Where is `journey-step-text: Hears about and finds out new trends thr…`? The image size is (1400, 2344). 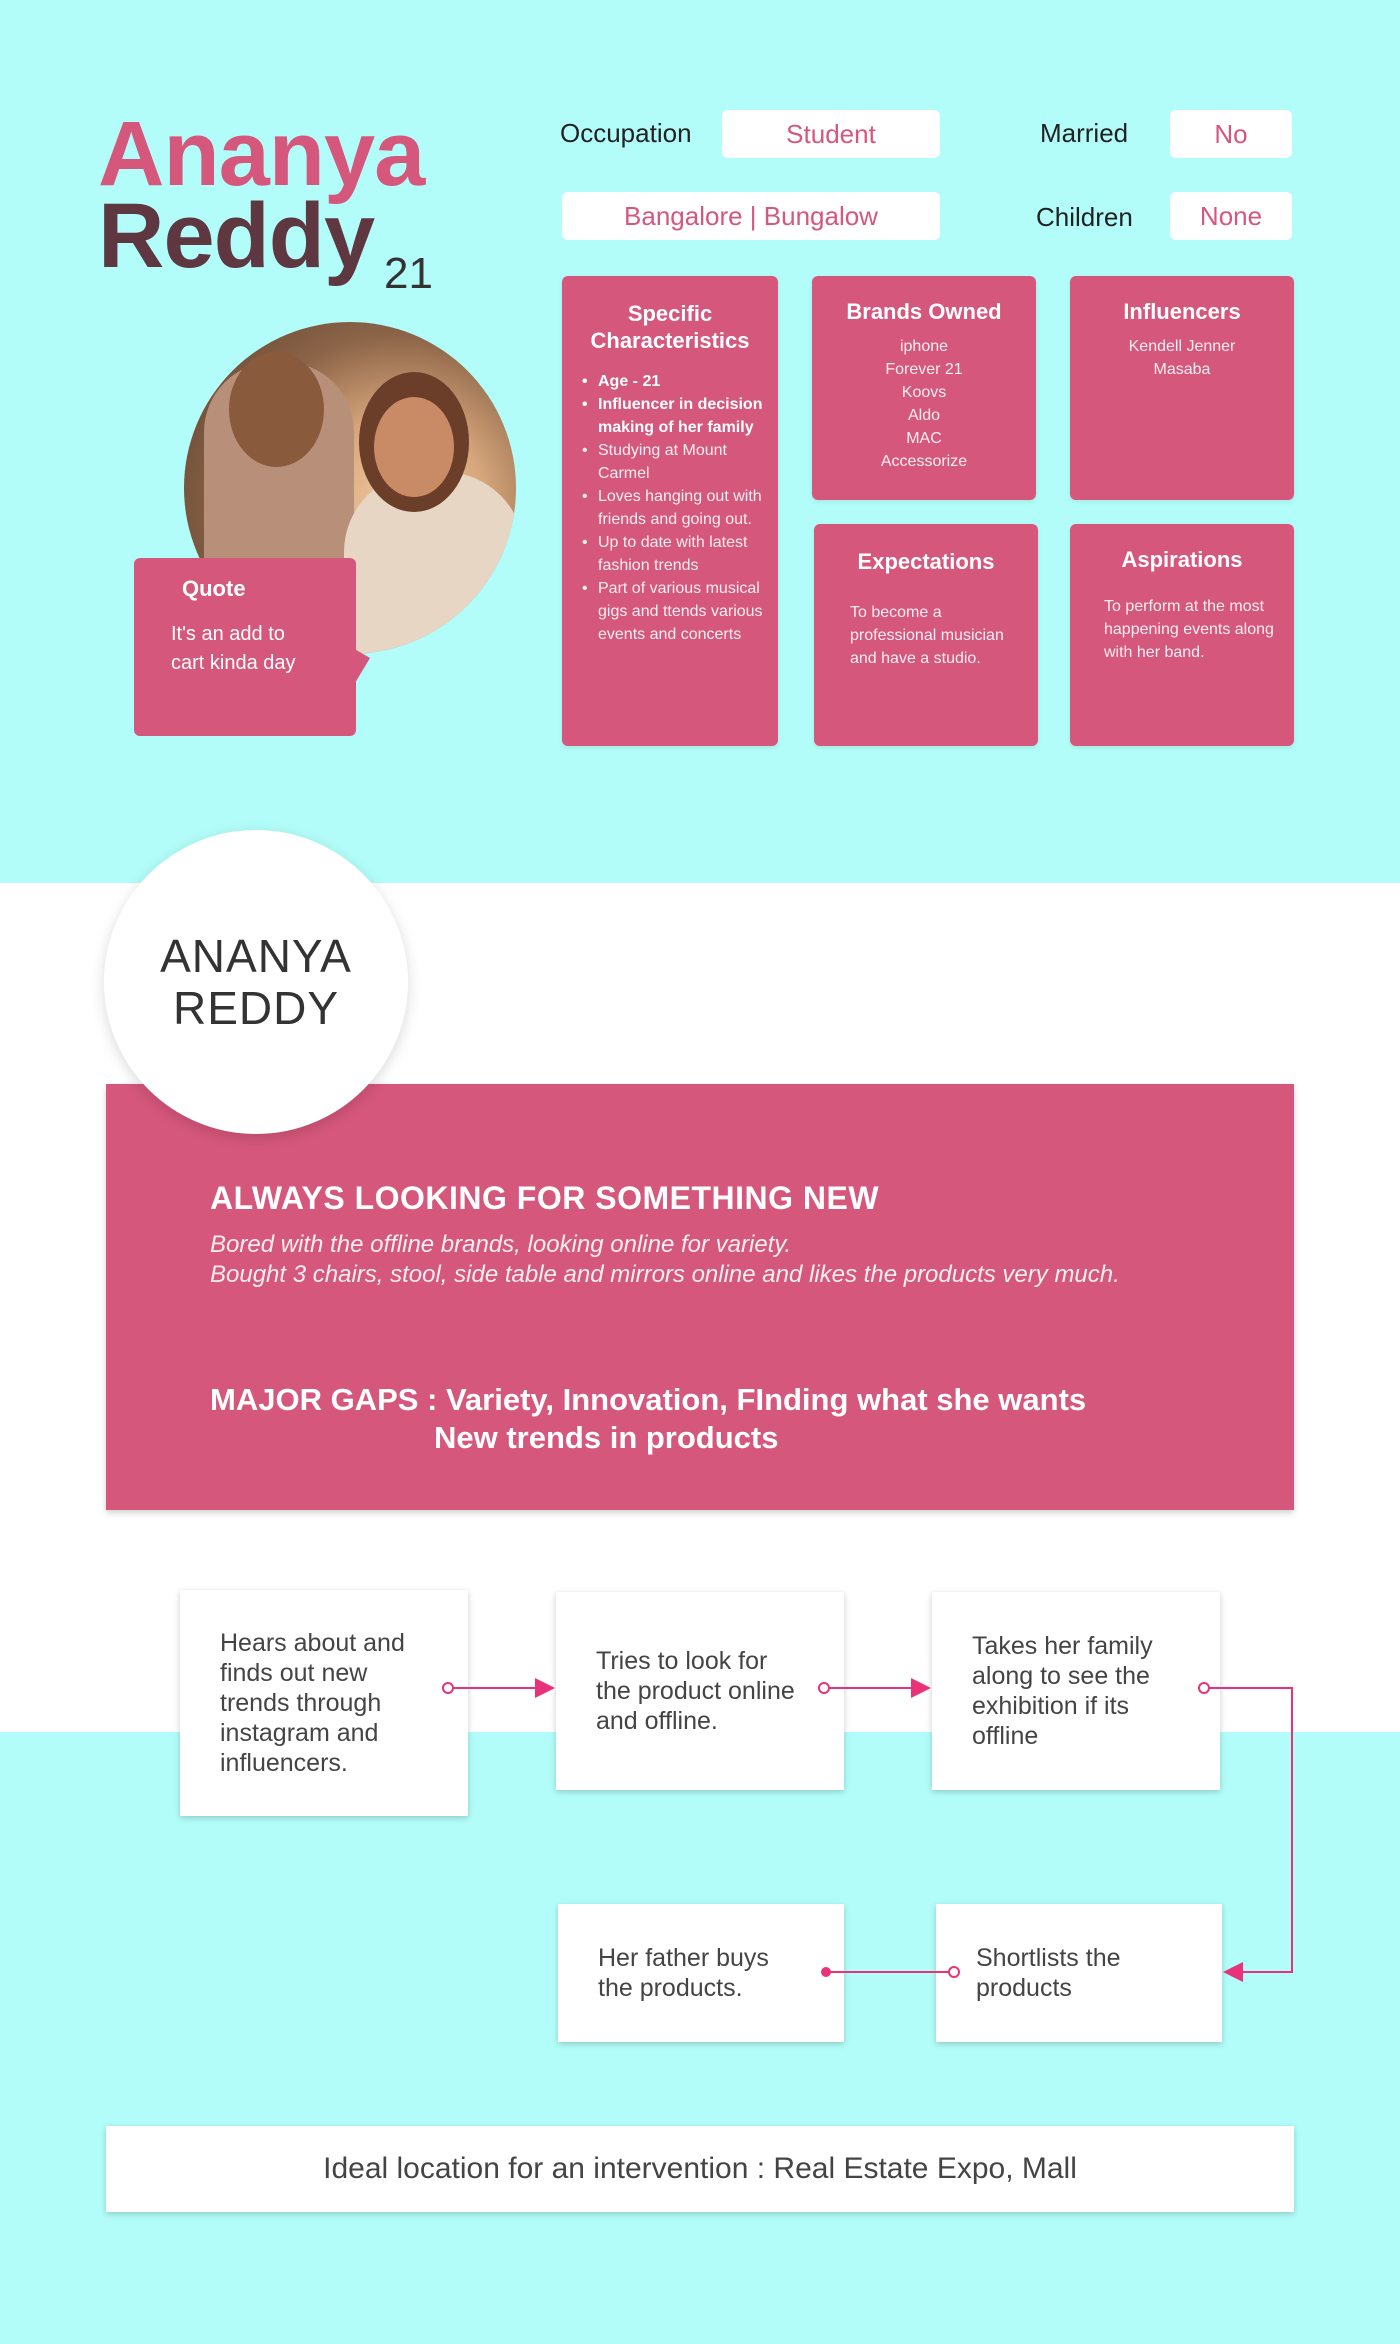
journey-step-text: Hears about and finds out new trends thr… is located at coordinates (312, 1703).